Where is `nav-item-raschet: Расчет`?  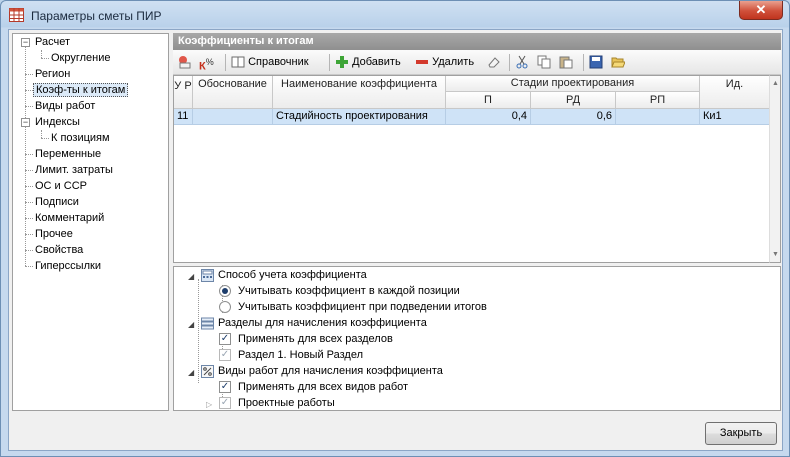
nav-item-raschet: Расчет is located at coordinates (52, 42).